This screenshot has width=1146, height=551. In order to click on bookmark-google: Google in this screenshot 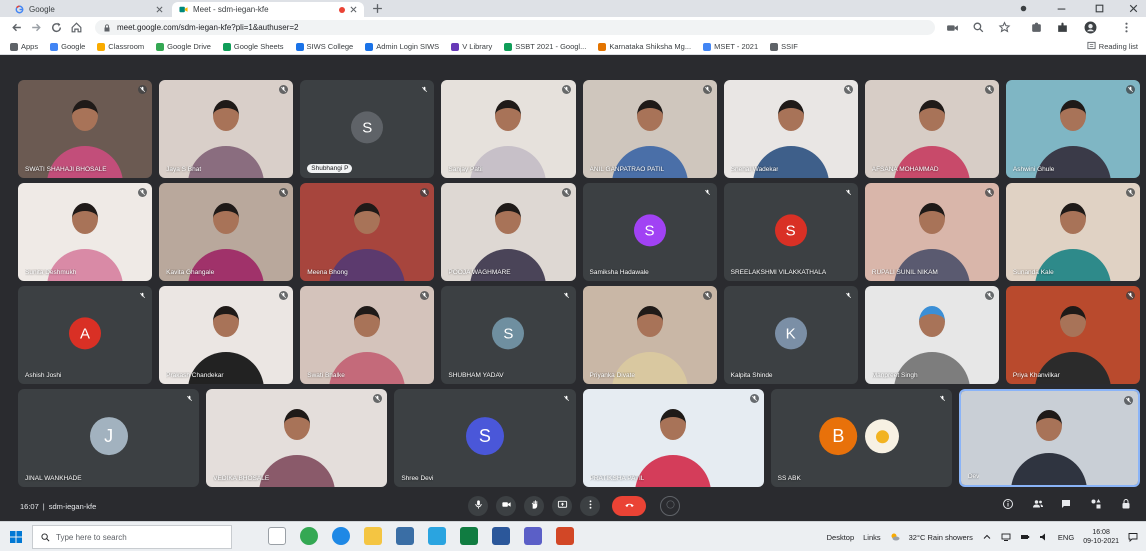, I will do `click(67, 46)`.